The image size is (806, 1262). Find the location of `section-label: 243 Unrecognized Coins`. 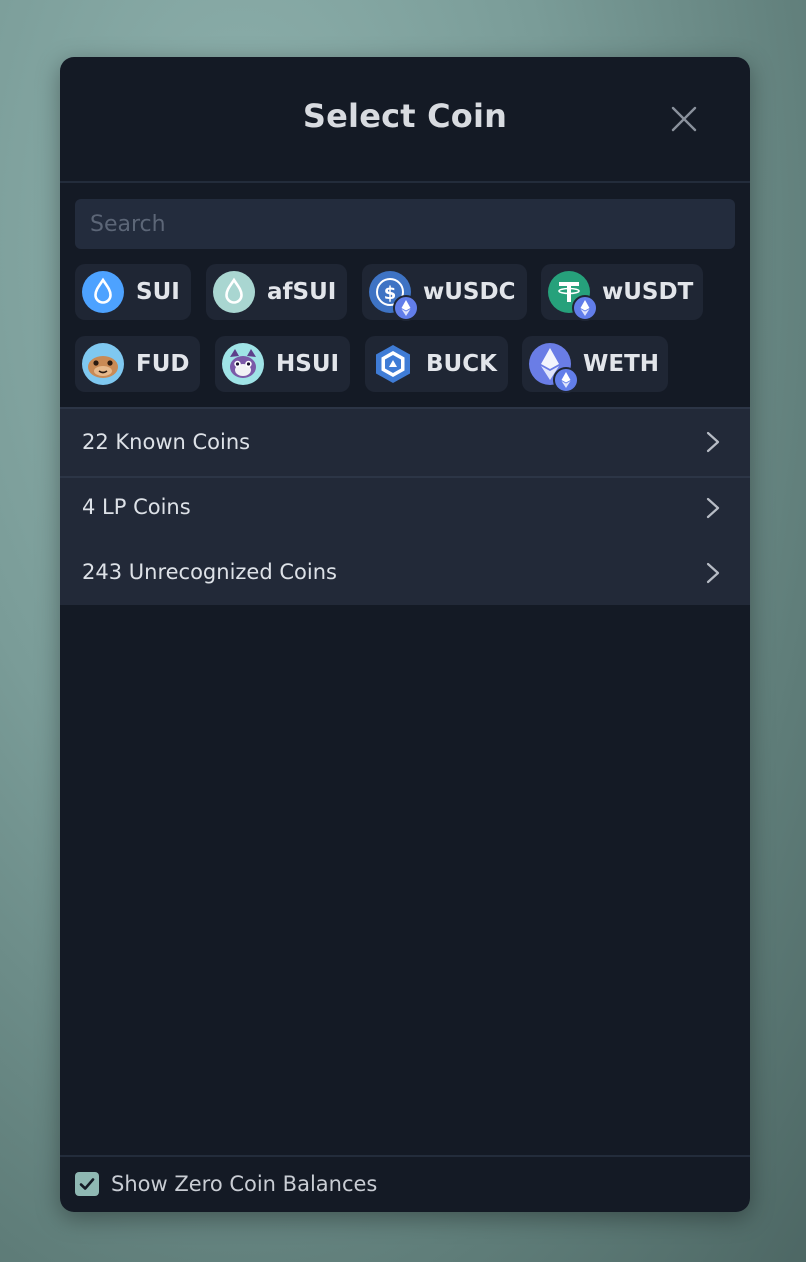

section-label: 243 Unrecognized Coins is located at coordinates (209, 572).